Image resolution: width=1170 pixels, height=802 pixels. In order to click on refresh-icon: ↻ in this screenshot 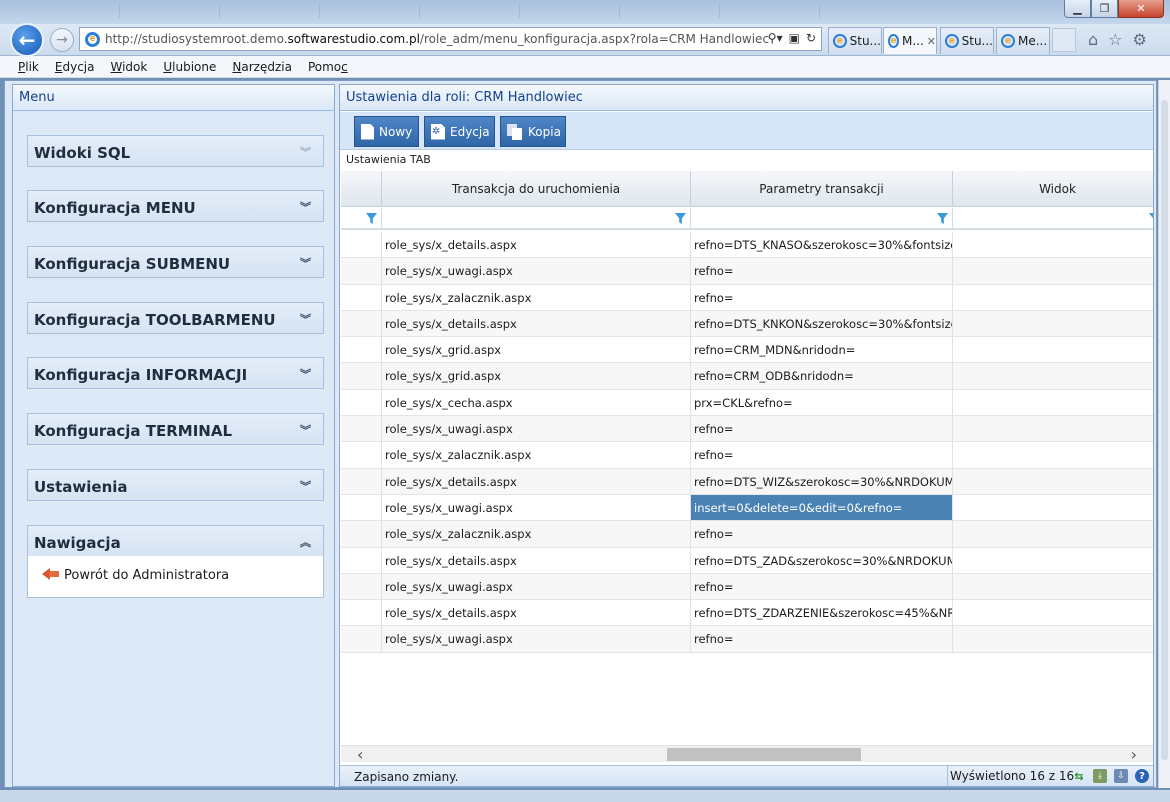, I will do `click(811, 38)`.